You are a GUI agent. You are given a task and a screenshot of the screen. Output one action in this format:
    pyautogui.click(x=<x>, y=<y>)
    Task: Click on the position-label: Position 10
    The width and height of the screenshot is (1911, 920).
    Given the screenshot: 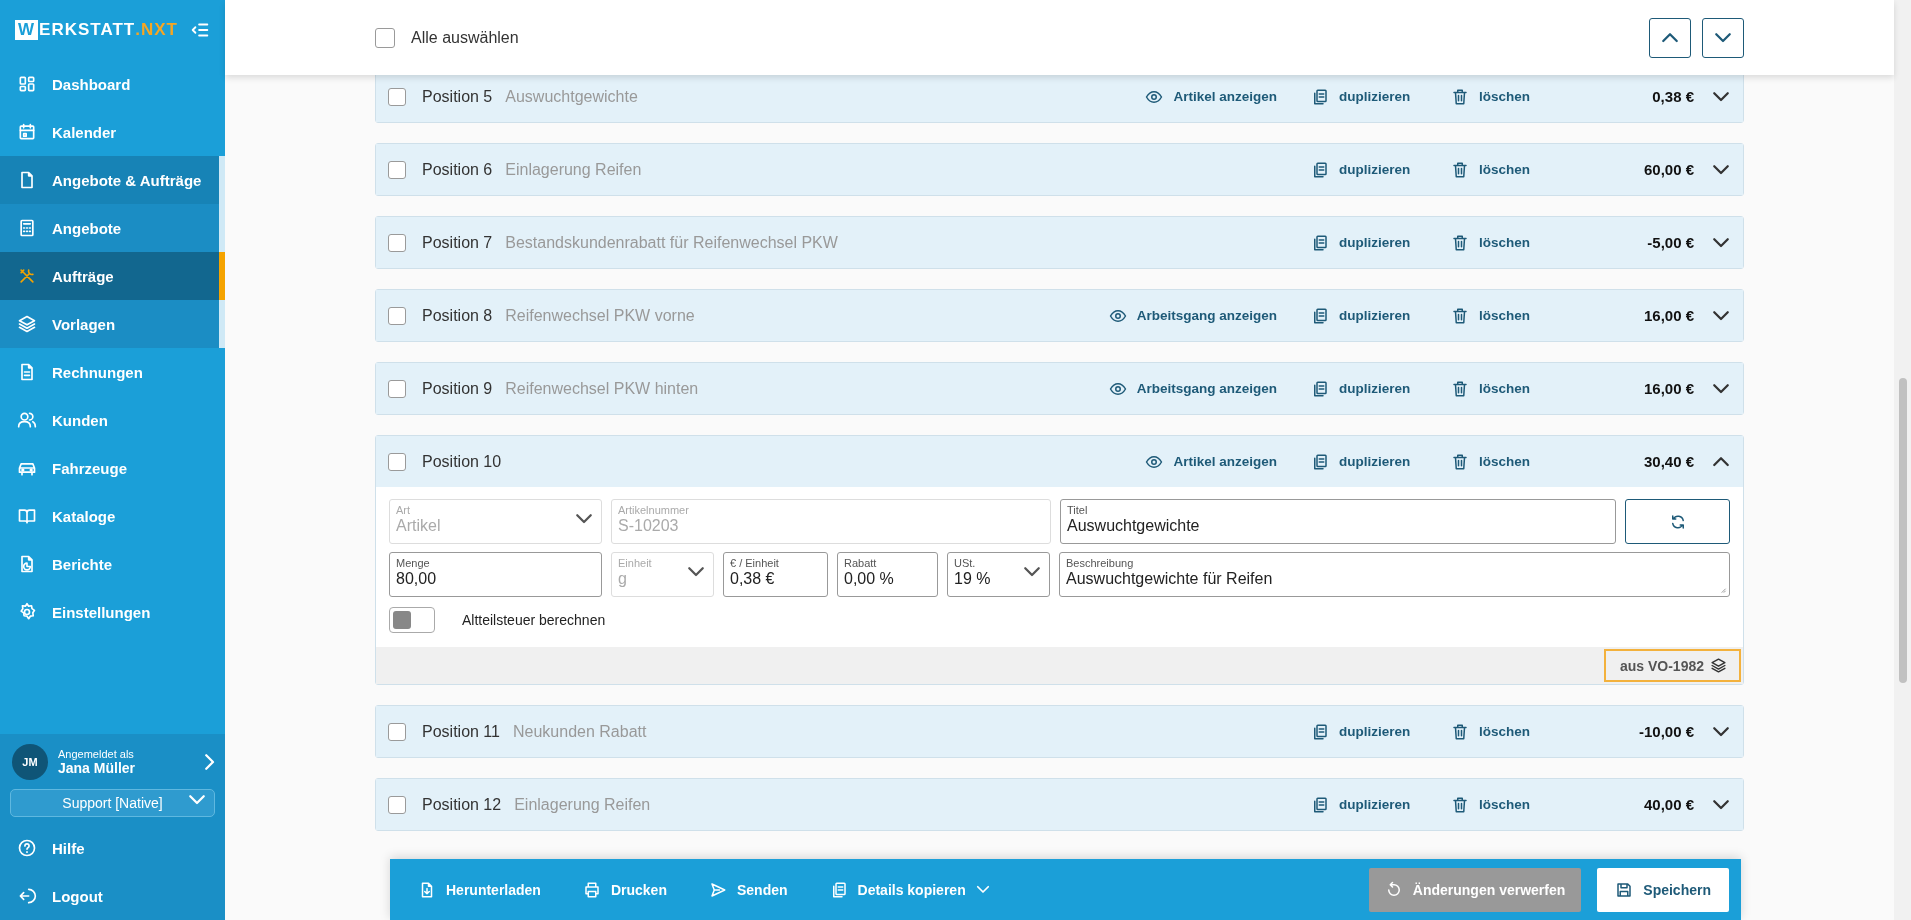 What is the action you would take?
    pyautogui.click(x=462, y=461)
    